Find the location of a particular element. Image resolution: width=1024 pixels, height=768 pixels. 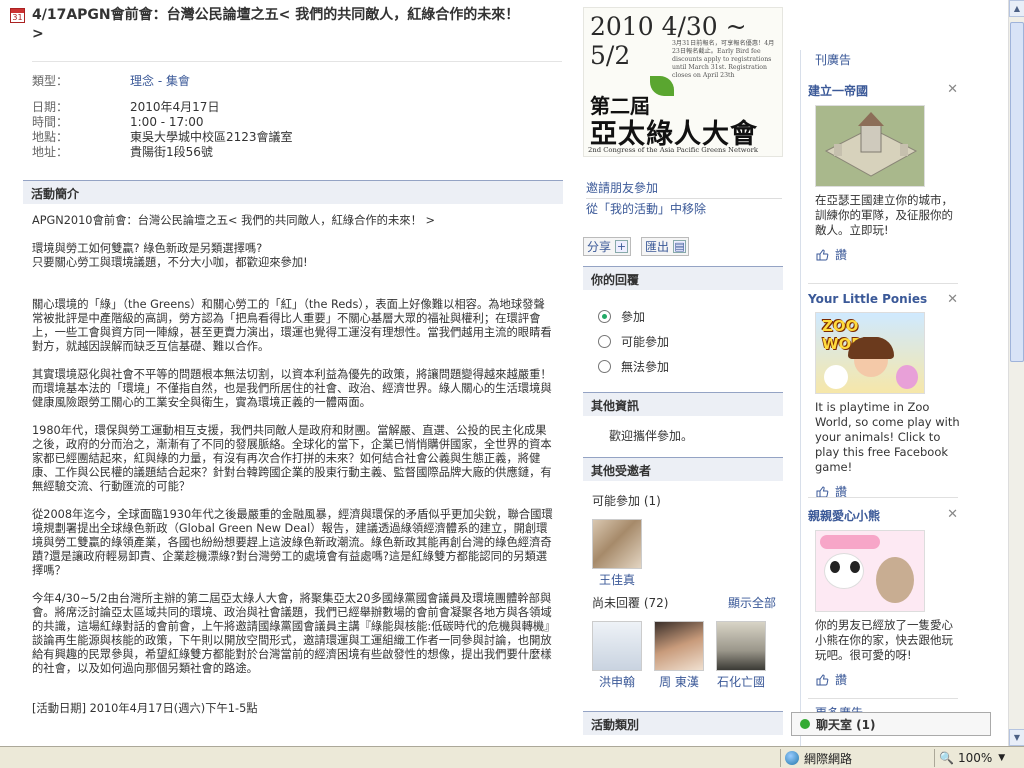

info-row-location: 地點： 東吳大學城中校區2123會議室 is located at coordinates (162, 137).